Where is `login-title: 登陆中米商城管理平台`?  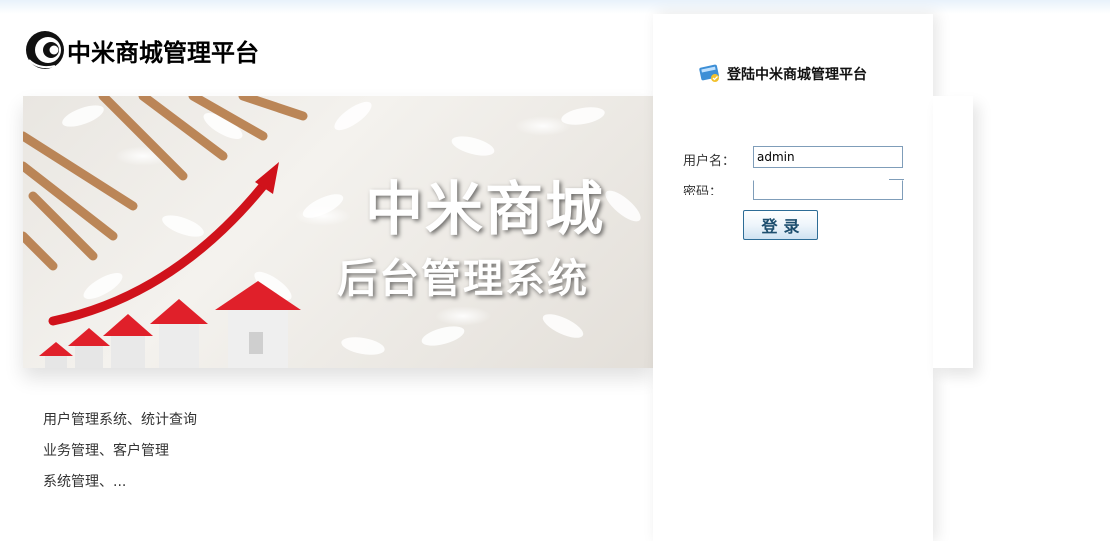
login-title: 登陆中米商城管理平台 is located at coordinates (797, 75).